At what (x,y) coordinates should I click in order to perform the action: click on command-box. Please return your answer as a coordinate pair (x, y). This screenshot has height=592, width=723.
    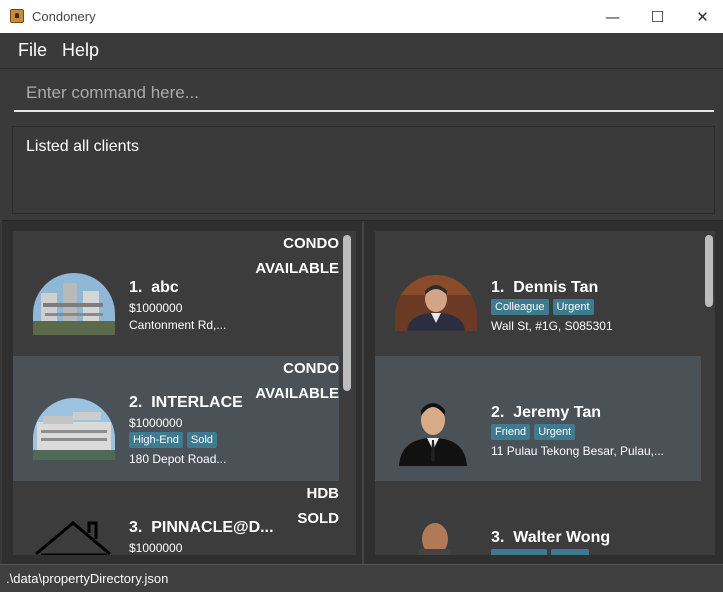
    Looking at the image, I should click on (364, 94).